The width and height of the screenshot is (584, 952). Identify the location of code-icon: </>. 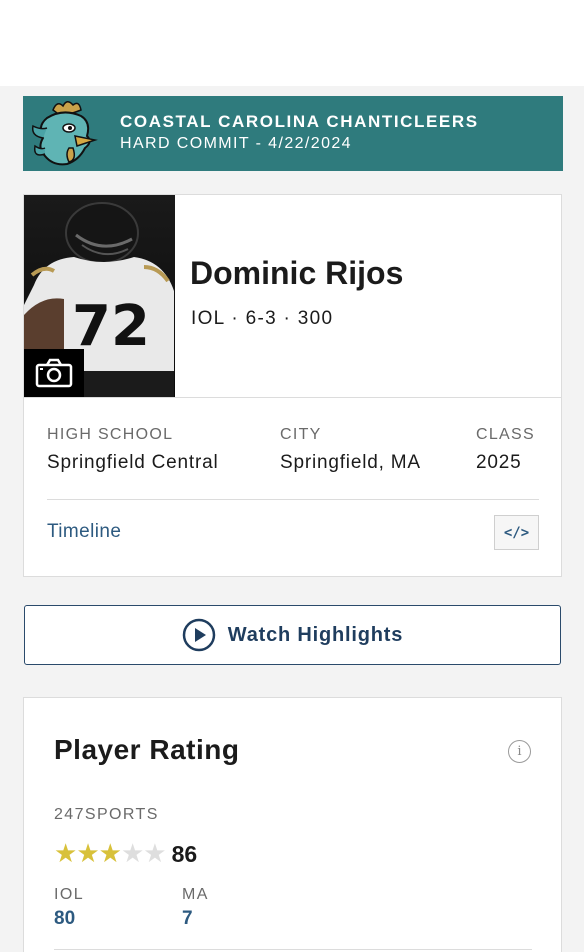
(516, 532).